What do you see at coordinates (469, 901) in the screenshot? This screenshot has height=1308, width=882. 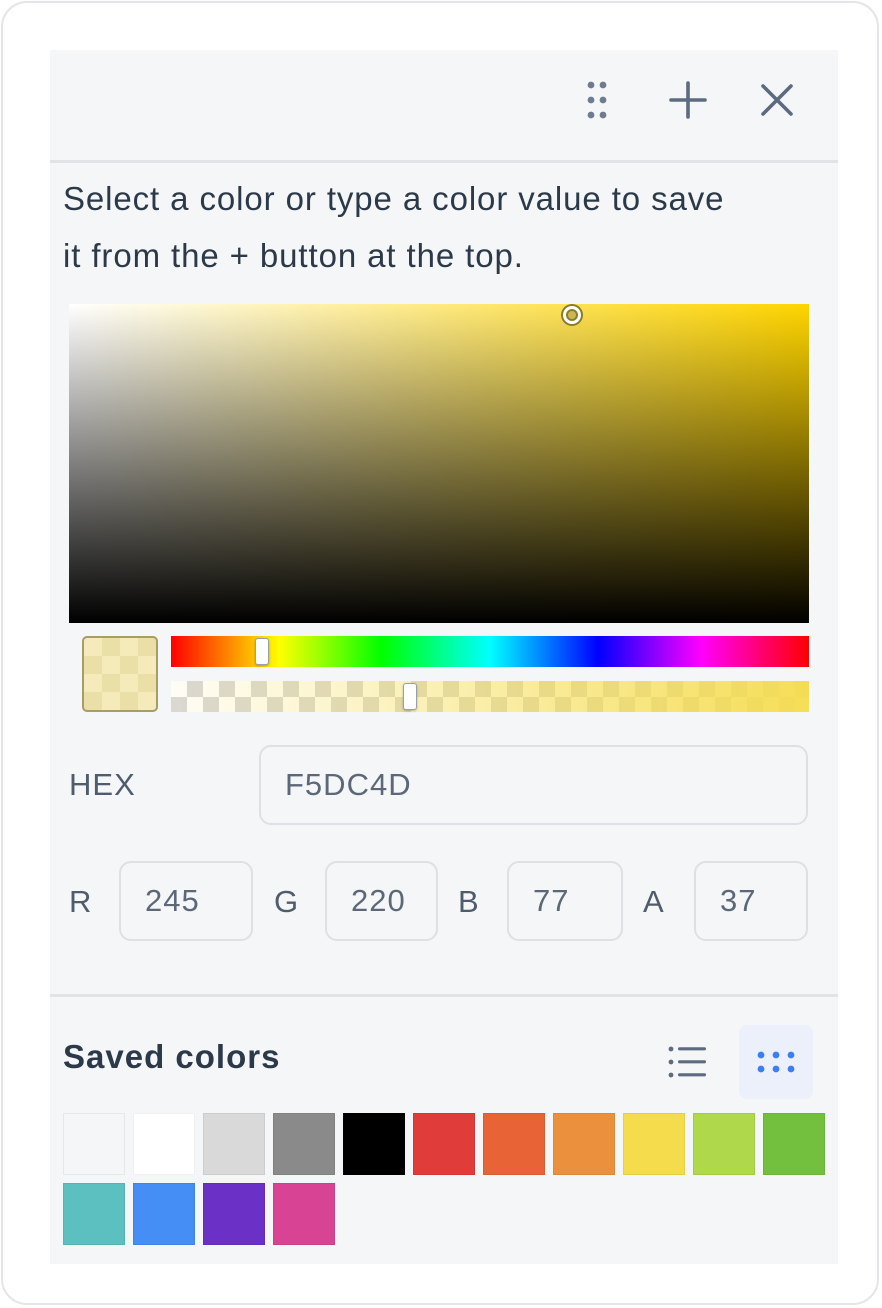 I see `b-label: B` at bounding box center [469, 901].